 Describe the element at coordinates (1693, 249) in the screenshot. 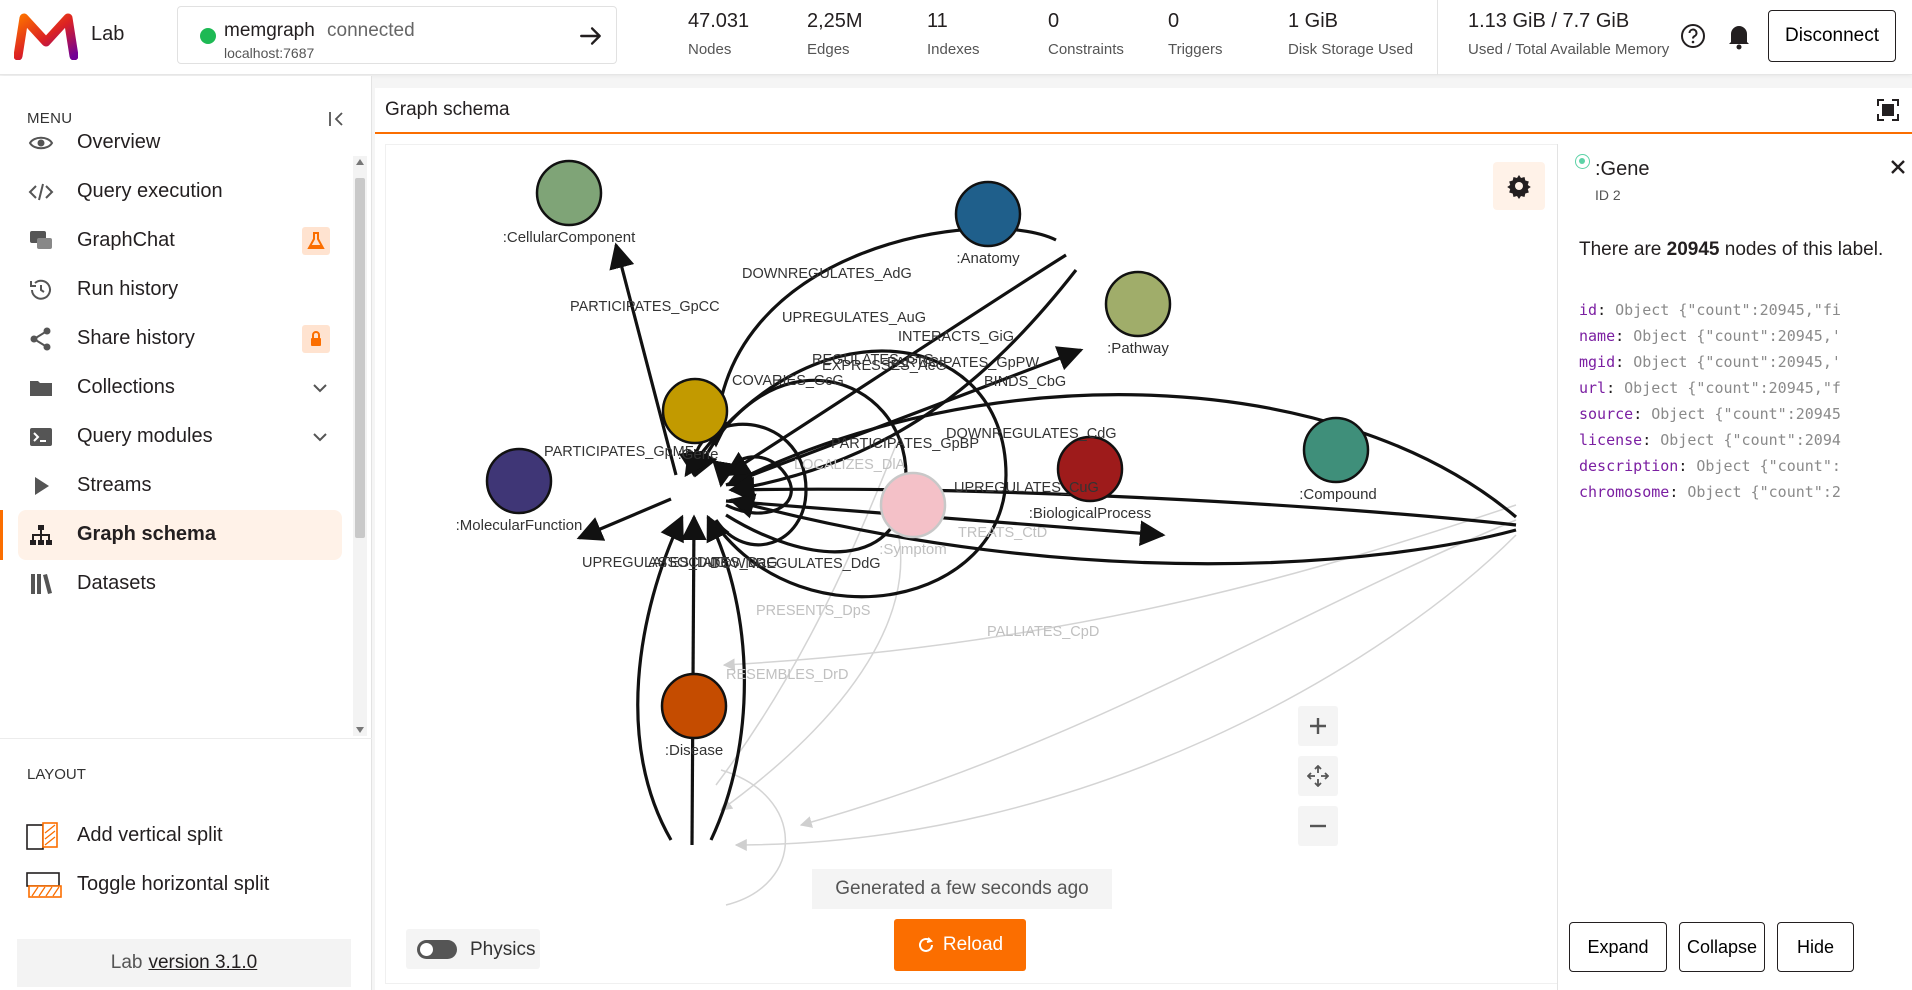

I see `node-count: 20945` at that location.